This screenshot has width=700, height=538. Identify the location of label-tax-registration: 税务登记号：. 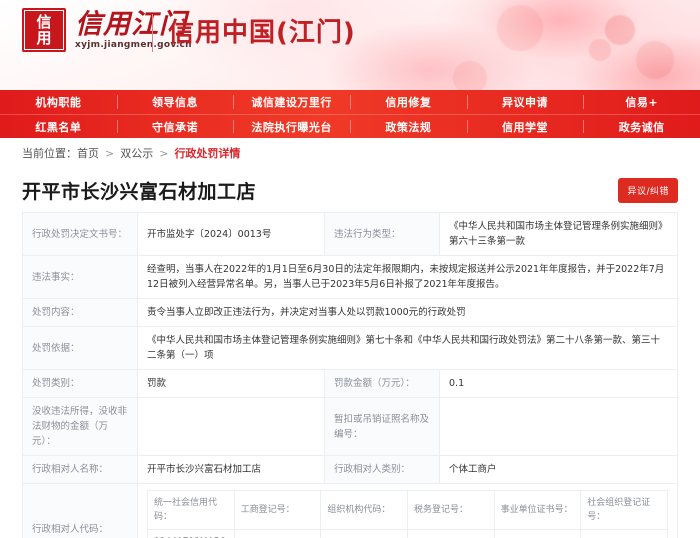
(450, 510).